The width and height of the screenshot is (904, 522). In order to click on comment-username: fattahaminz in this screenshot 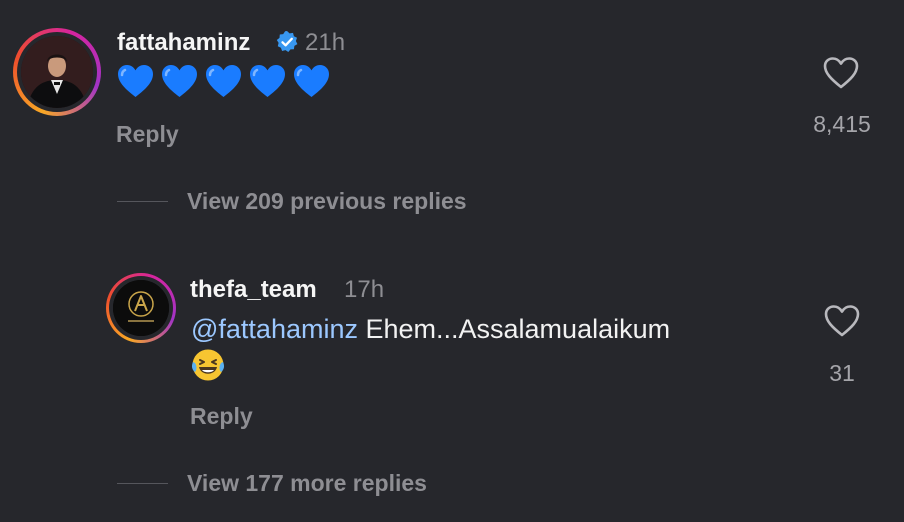, I will do `click(183, 43)`.